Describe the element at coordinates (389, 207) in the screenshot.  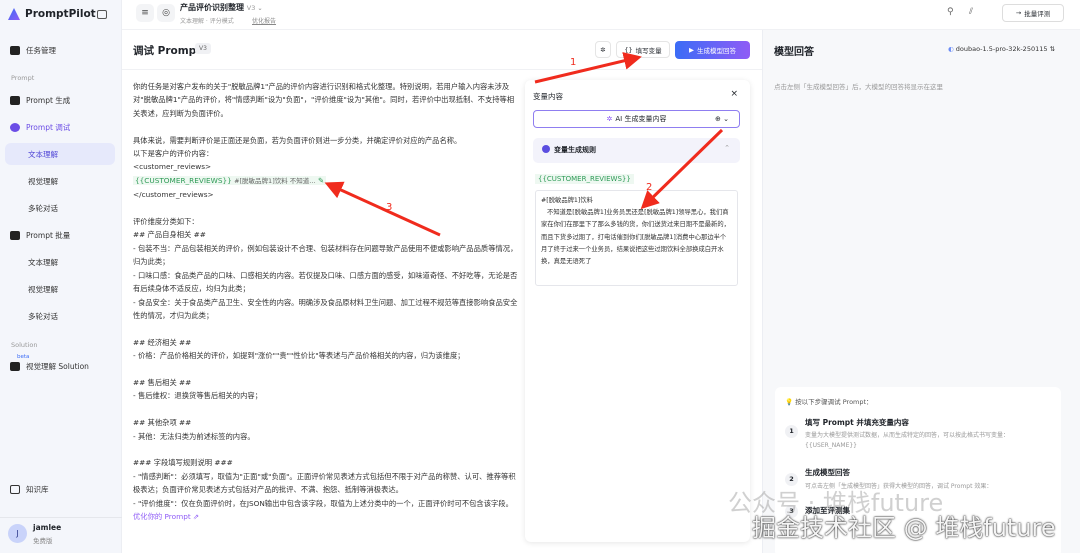
I see `annotation-label: 3` at that location.